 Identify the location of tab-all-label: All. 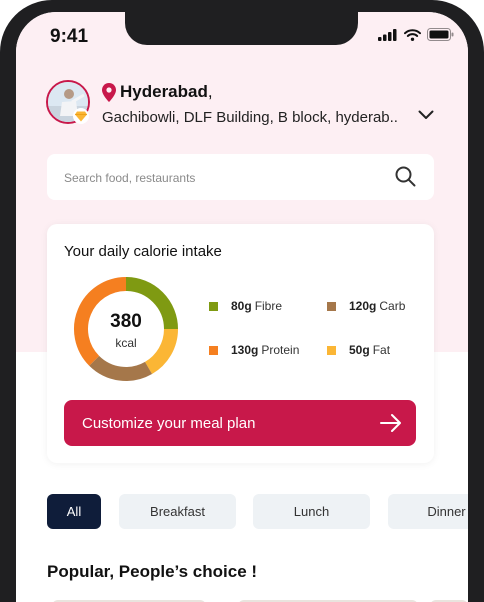
(74, 511).